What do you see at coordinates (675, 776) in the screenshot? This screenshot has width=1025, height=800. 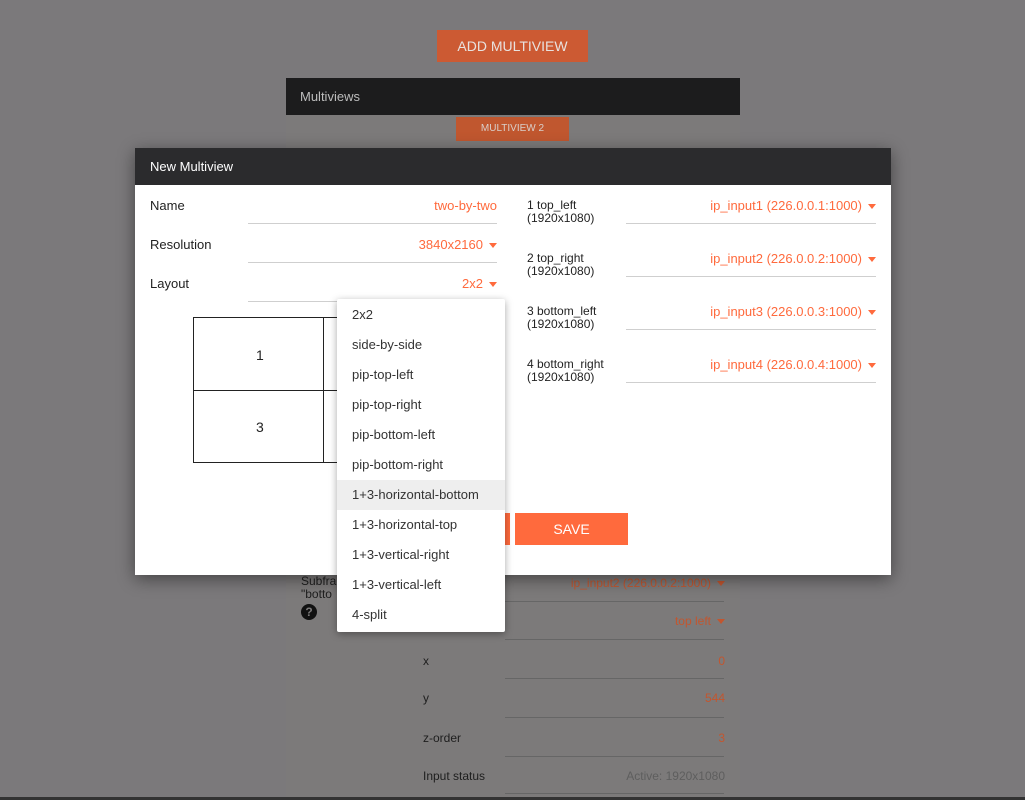 I see `row-input-status-value: Active: 1920x1080` at bounding box center [675, 776].